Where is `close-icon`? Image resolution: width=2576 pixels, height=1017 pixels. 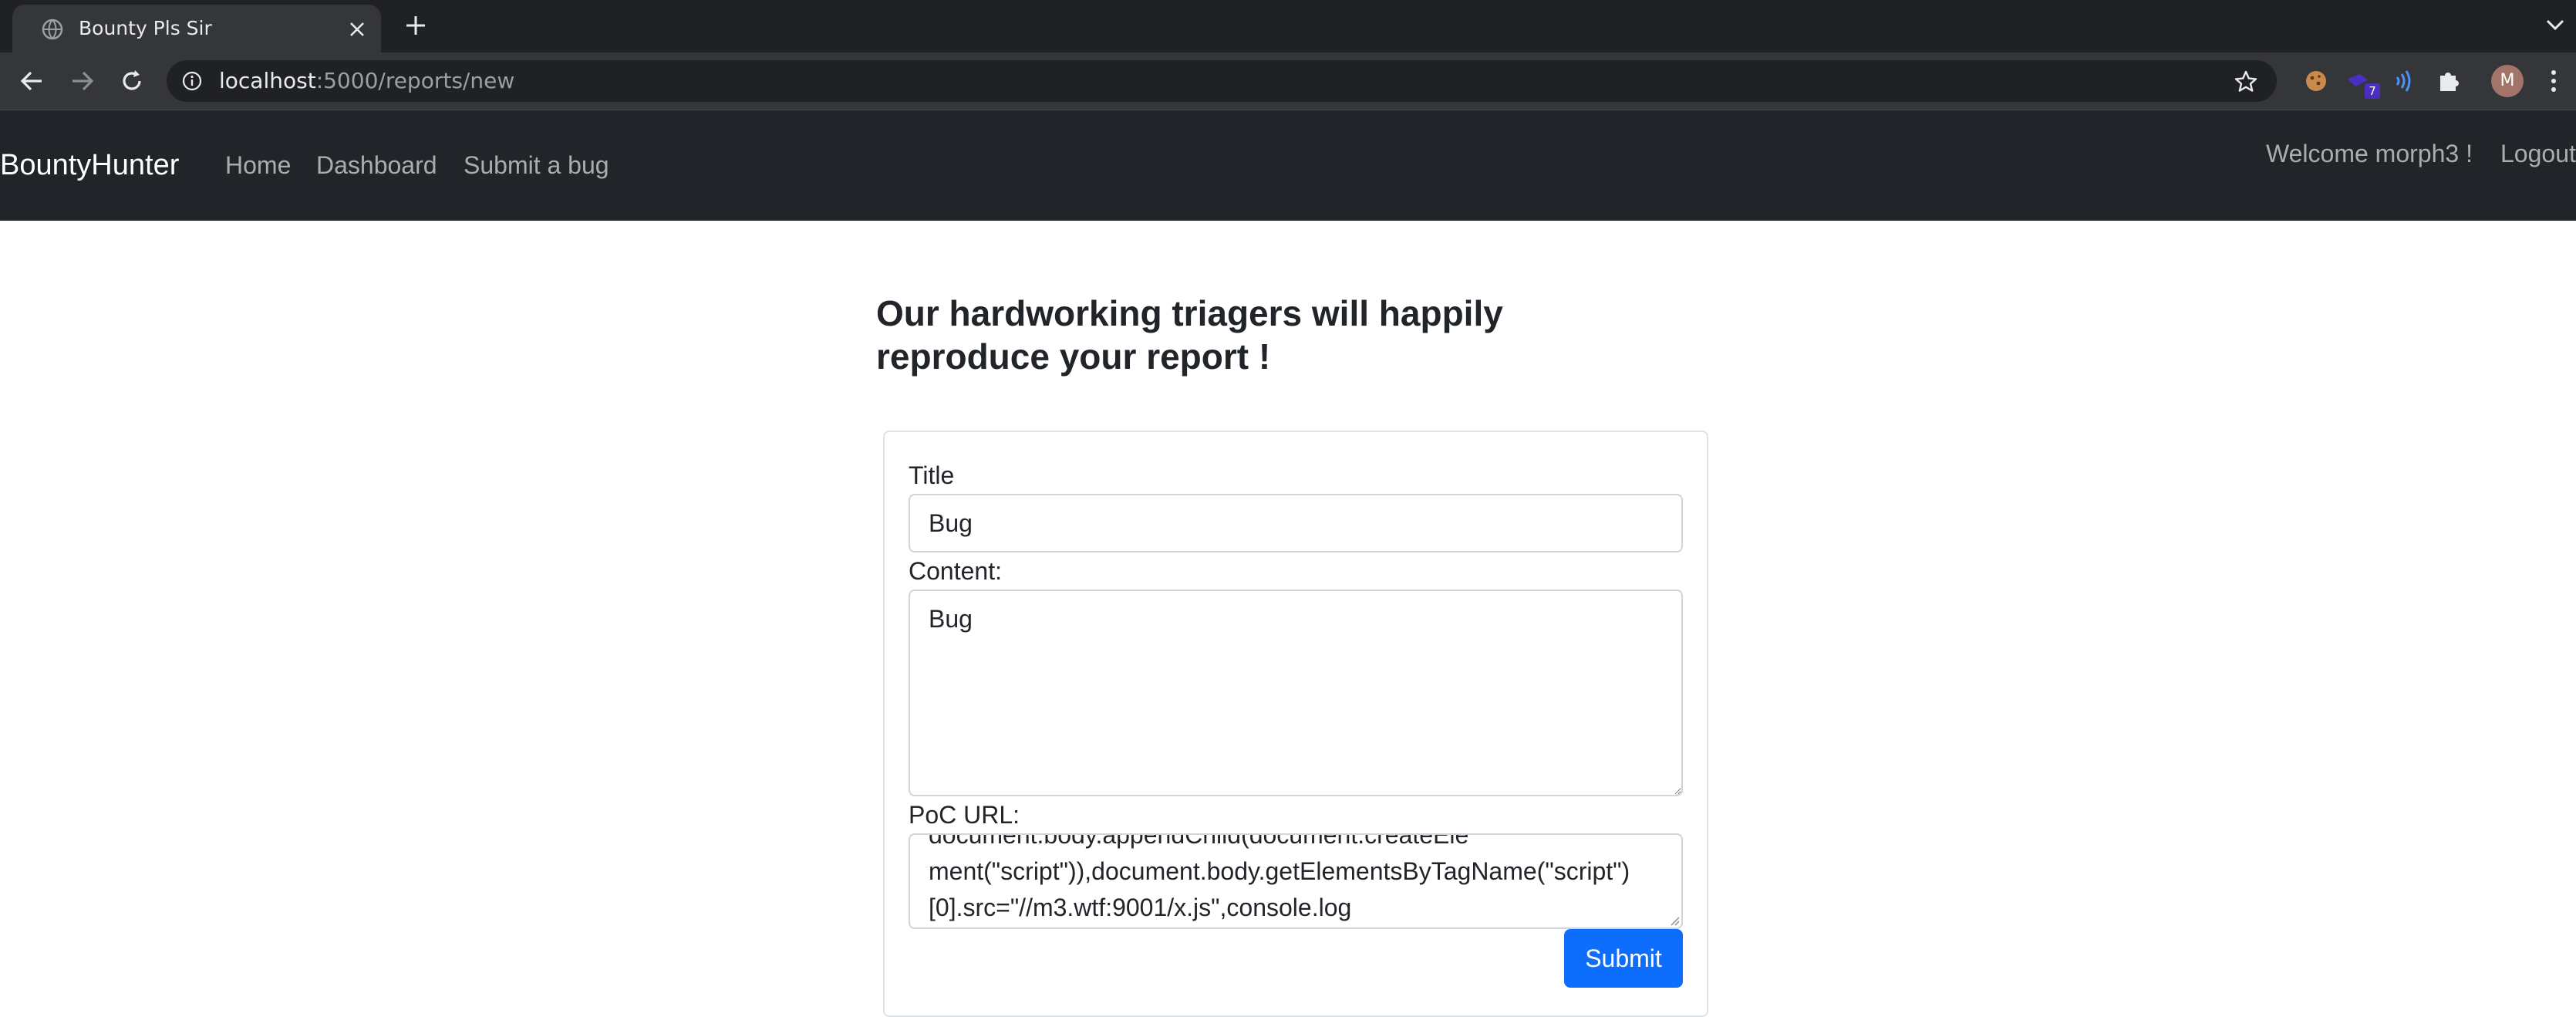
close-icon is located at coordinates (357, 29).